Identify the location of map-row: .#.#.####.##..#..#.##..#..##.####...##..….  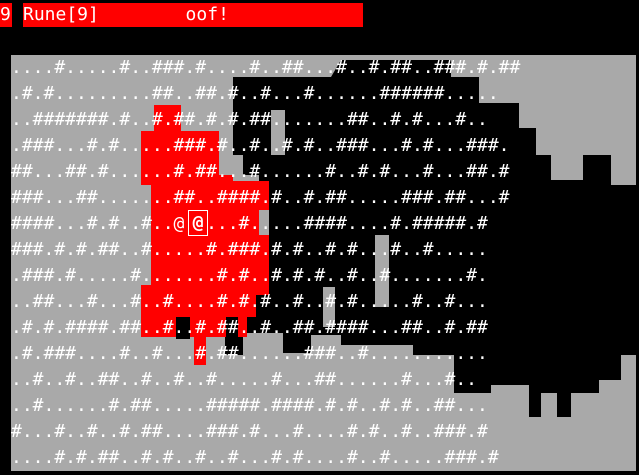
(249, 327).